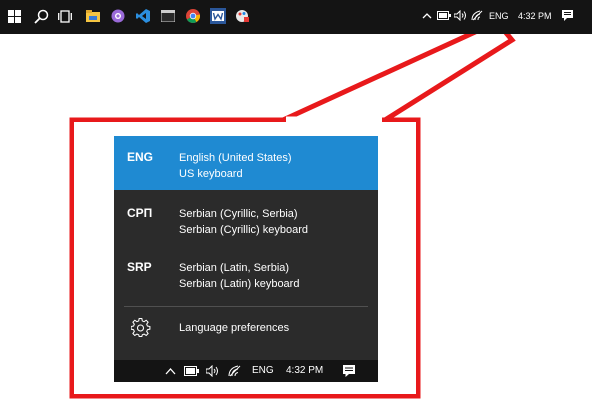 Image resolution: width=592 pixels, height=404 pixels. I want to click on app-purple-icon, so click(118, 16).